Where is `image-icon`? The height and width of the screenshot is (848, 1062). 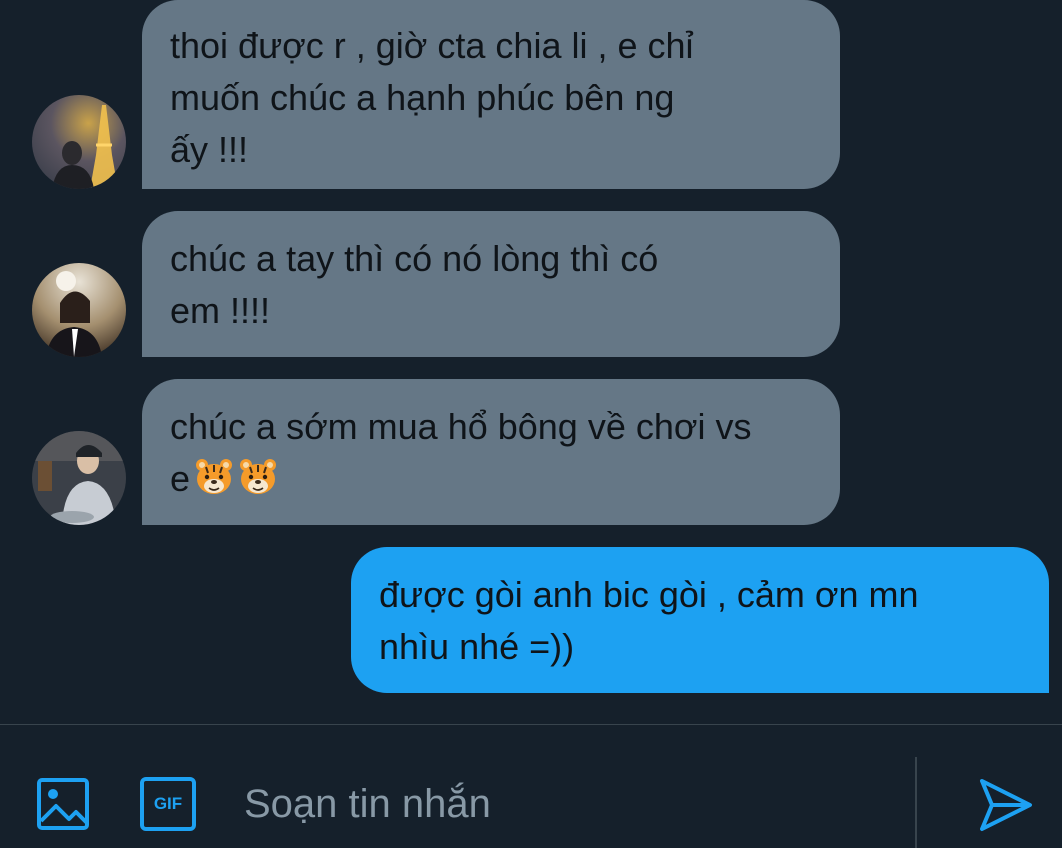
image-icon is located at coordinates (63, 804).